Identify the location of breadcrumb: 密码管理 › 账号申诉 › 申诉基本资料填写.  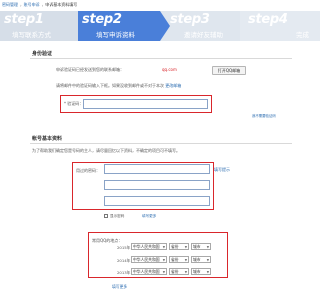
(39, 5).